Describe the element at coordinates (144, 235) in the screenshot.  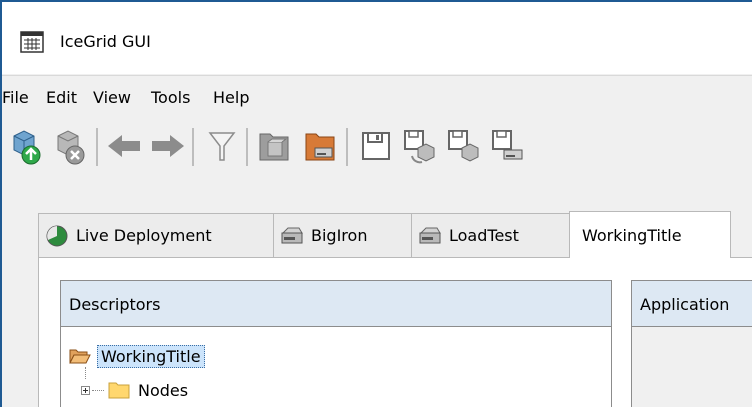
I see `tab-label: Live Deployment` at that location.